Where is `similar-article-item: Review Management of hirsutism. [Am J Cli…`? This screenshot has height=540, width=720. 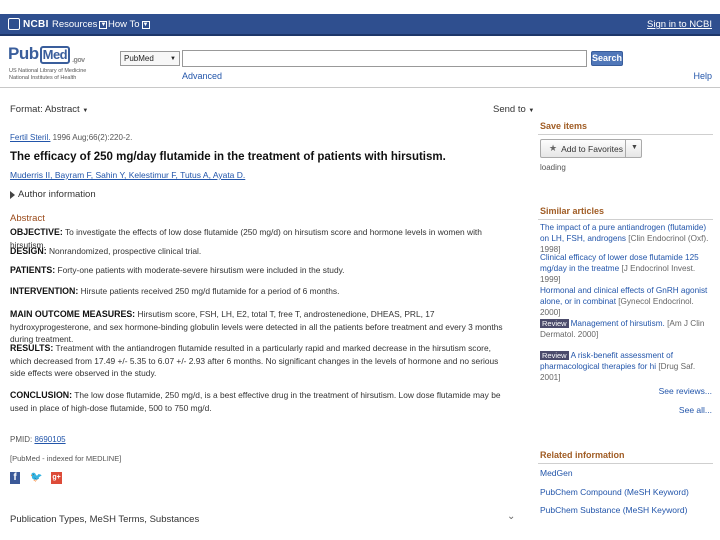
similar-article-item: Review Management of hirsutism. [Am J Cli… is located at coordinates (627, 330).